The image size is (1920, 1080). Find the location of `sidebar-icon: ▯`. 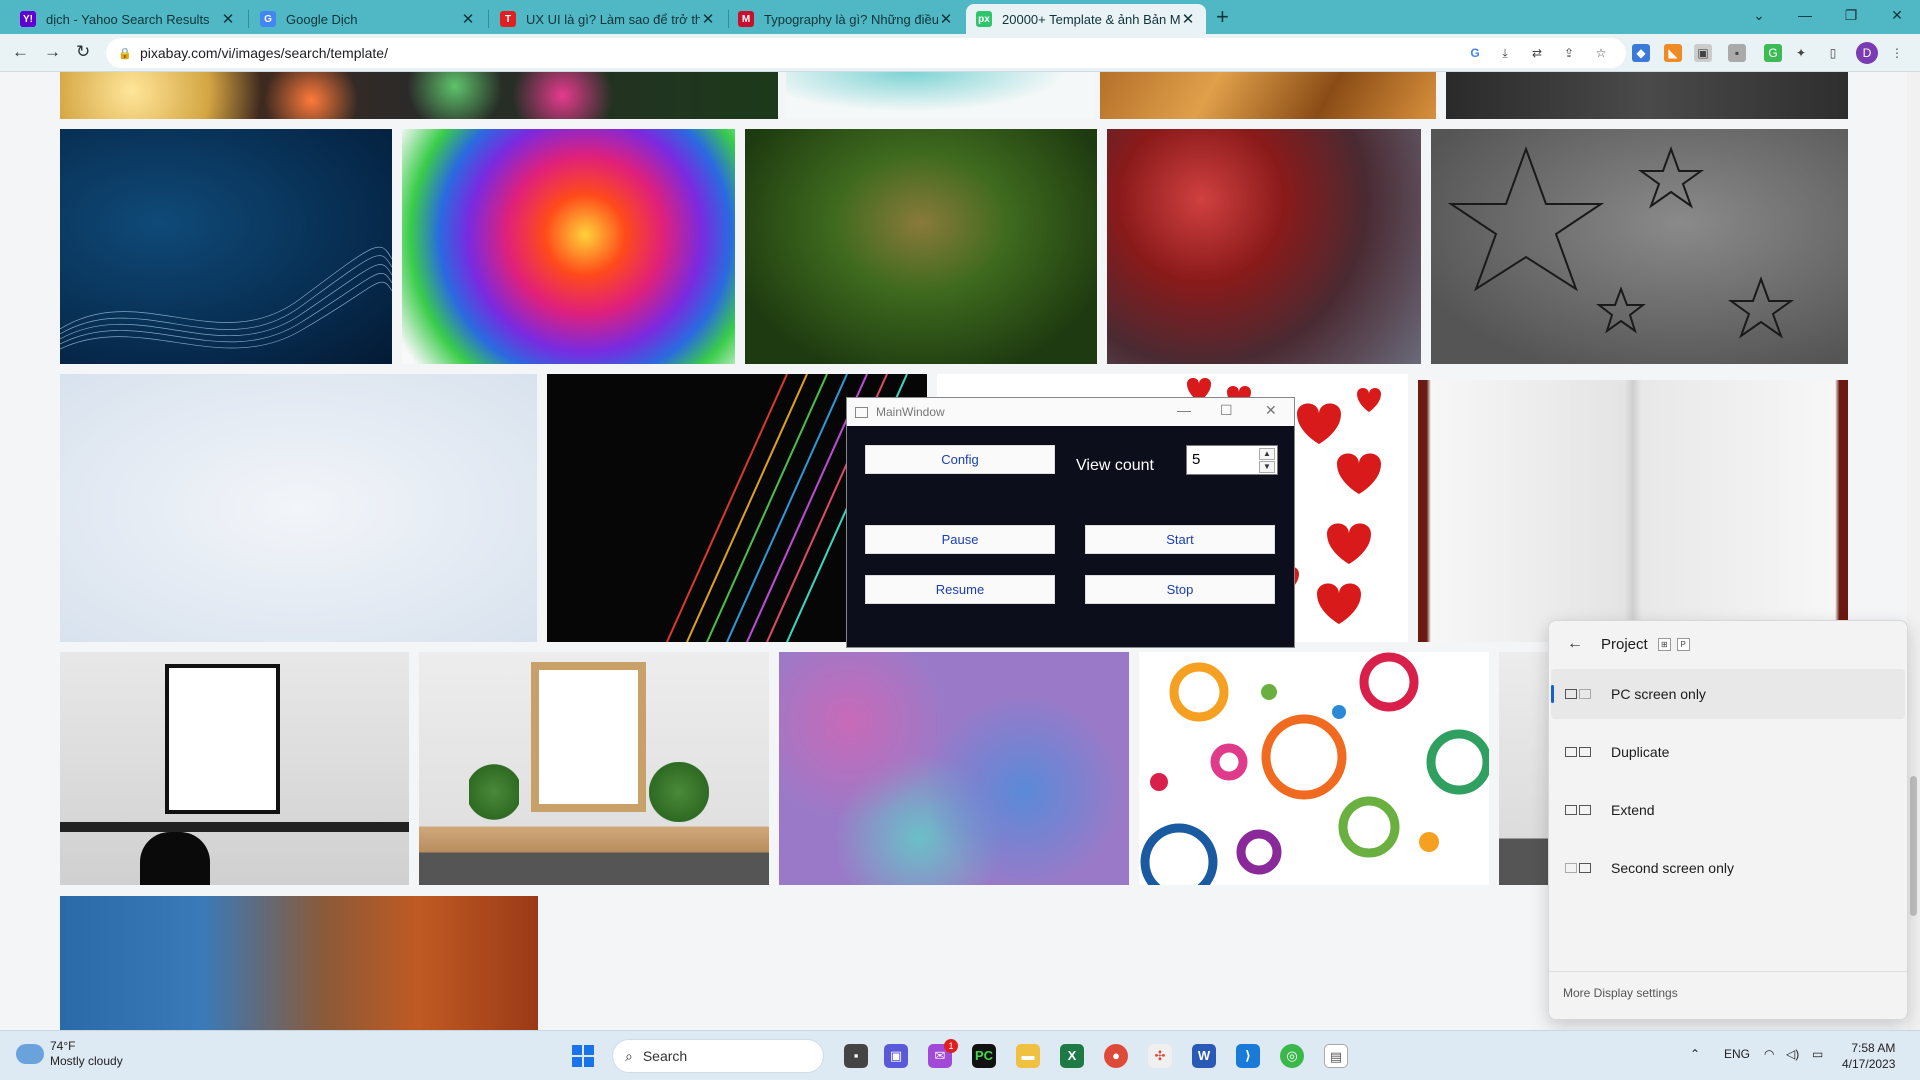

sidebar-icon: ▯ is located at coordinates (1833, 53).